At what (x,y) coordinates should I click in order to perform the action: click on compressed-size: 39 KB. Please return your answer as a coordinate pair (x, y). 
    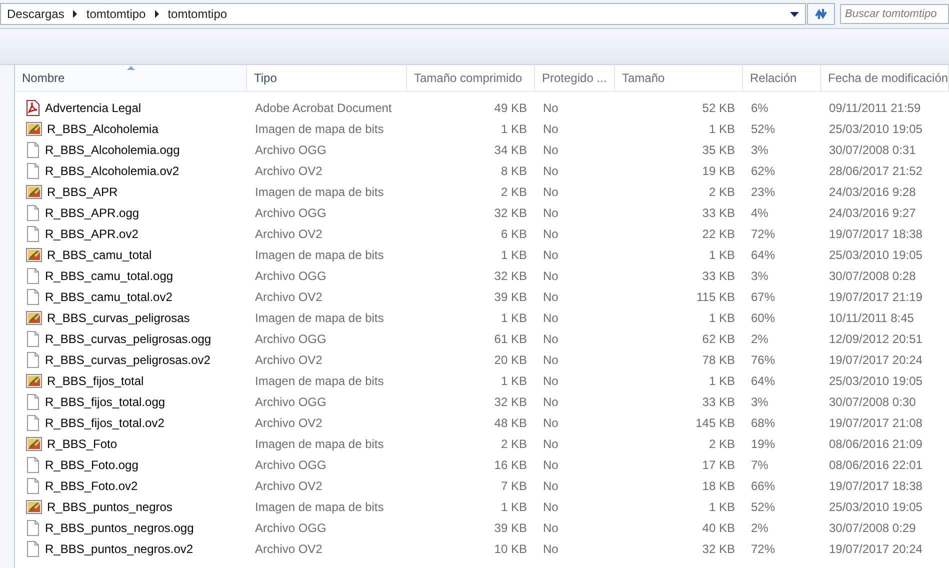
    Looking at the image, I should click on (510, 297).